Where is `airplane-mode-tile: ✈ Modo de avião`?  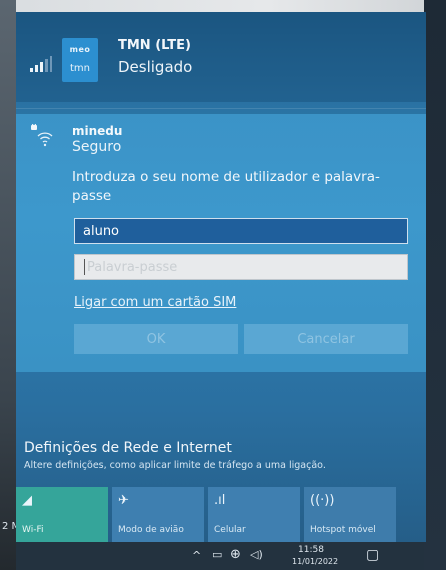 airplane-mode-tile: ✈ Modo de avião is located at coordinates (158, 514).